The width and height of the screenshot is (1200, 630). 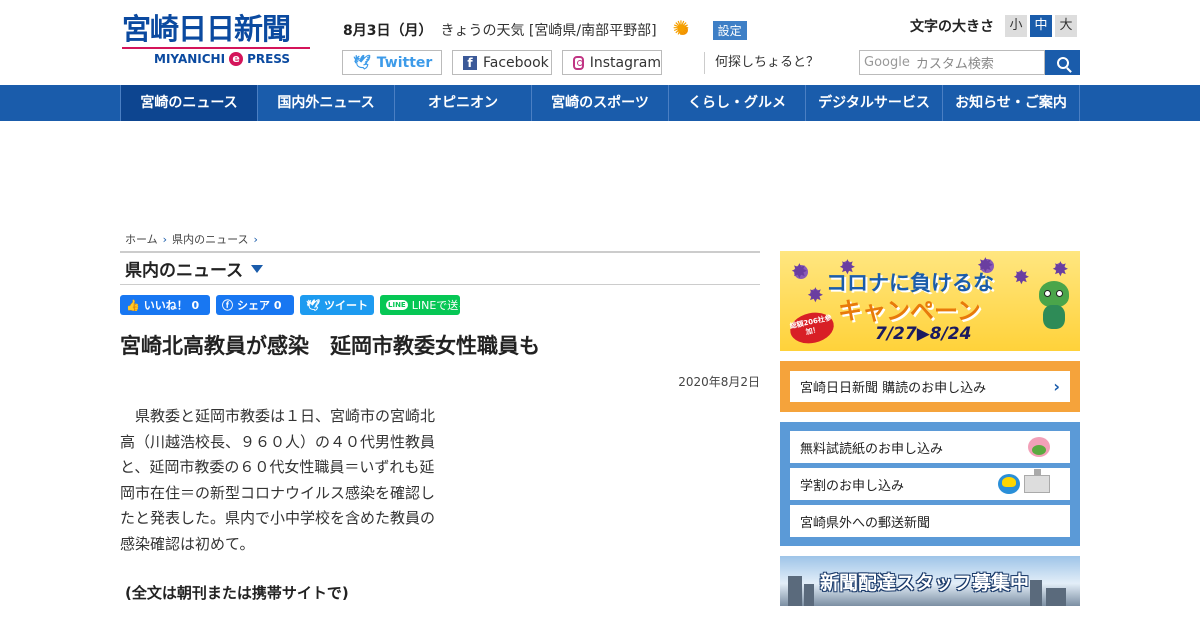 What do you see at coordinates (1054, 317) in the screenshot?
I see `mascot-body` at bounding box center [1054, 317].